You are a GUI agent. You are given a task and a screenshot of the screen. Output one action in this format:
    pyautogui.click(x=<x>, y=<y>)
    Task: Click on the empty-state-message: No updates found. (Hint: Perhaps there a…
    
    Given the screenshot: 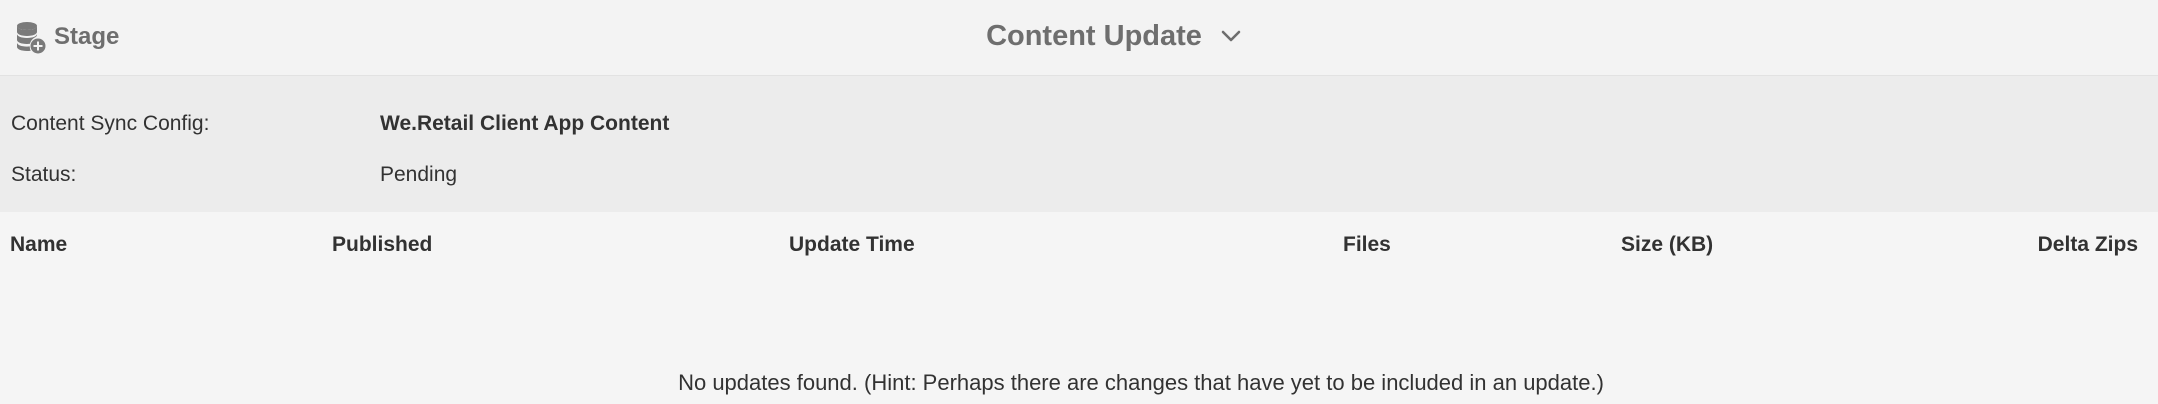 What is the action you would take?
    pyautogui.click(x=1141, y=382)
    